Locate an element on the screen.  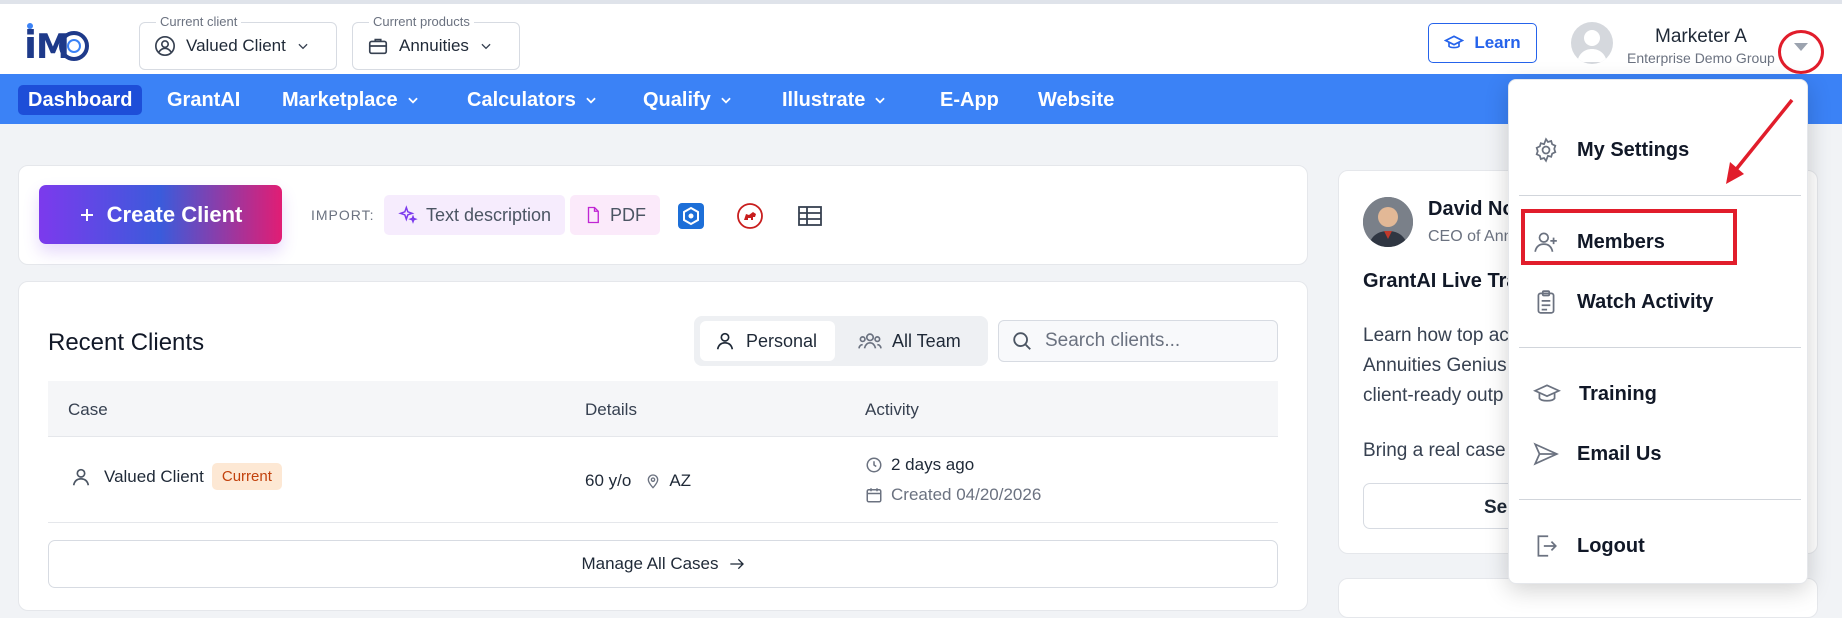
pdf-label: PDF is located at coordinates (628, 214).